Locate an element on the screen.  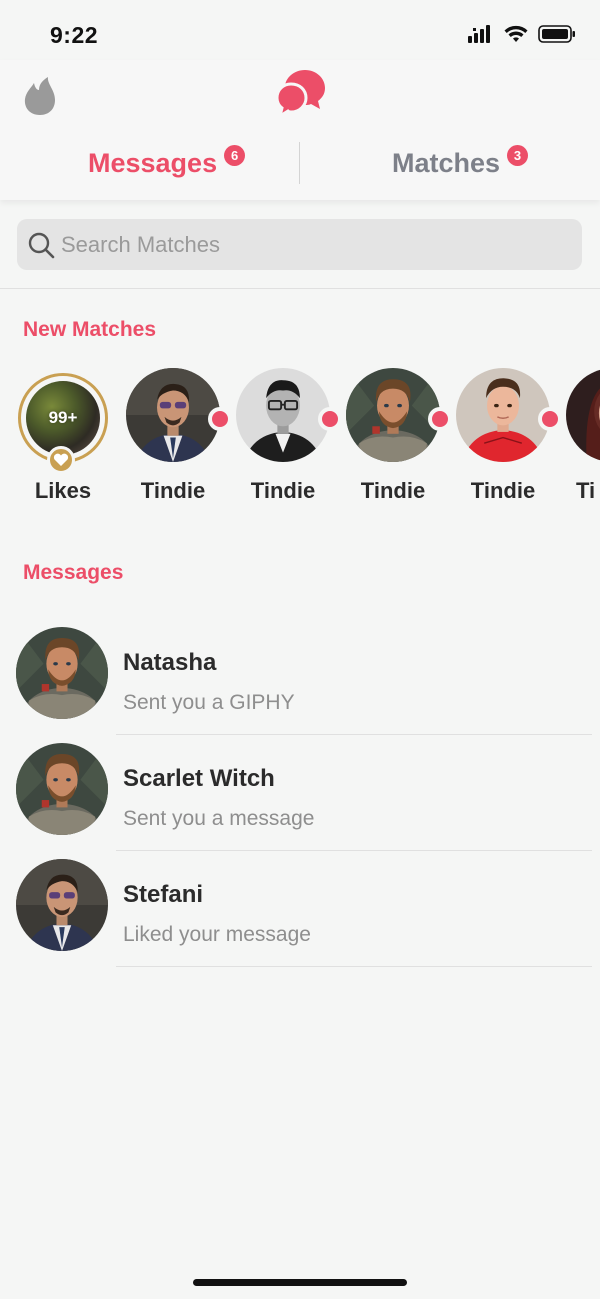
tab-matches: Matches 3 is located at coordinates (460, 163).